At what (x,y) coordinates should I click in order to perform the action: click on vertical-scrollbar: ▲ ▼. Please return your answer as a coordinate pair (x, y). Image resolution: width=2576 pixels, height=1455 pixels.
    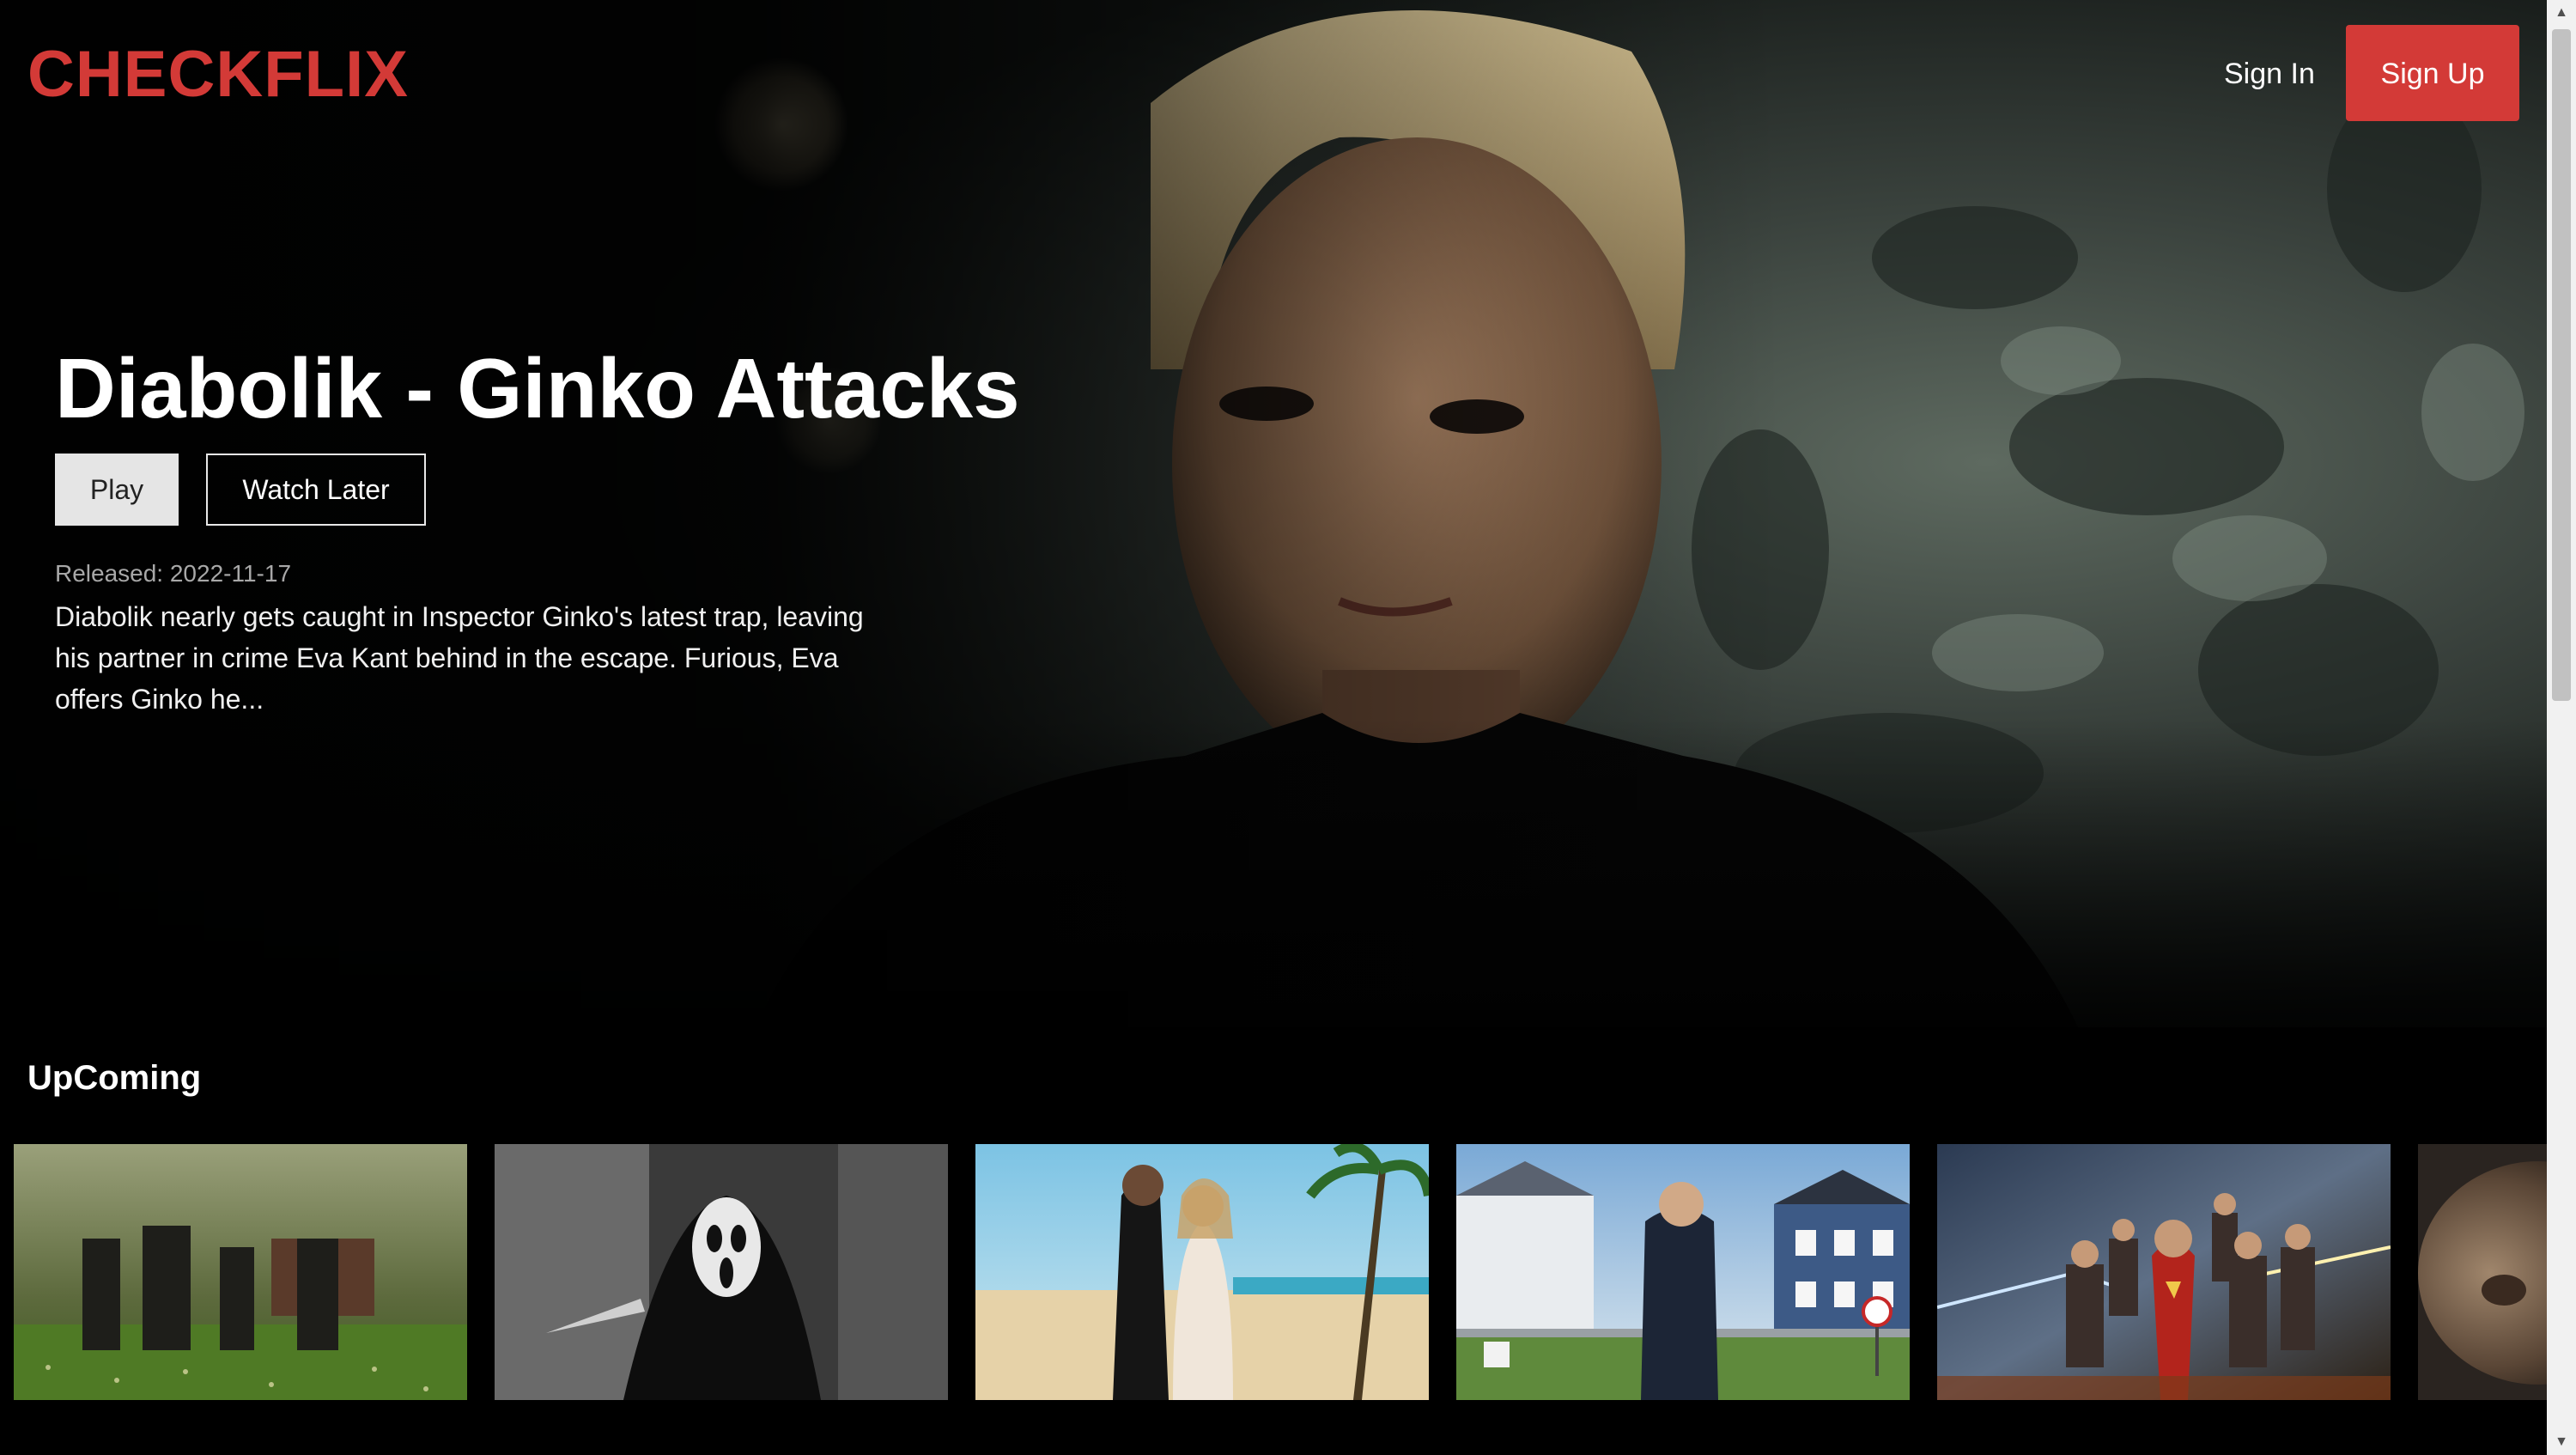
    Looking at the image, I should click on (2561, 728).